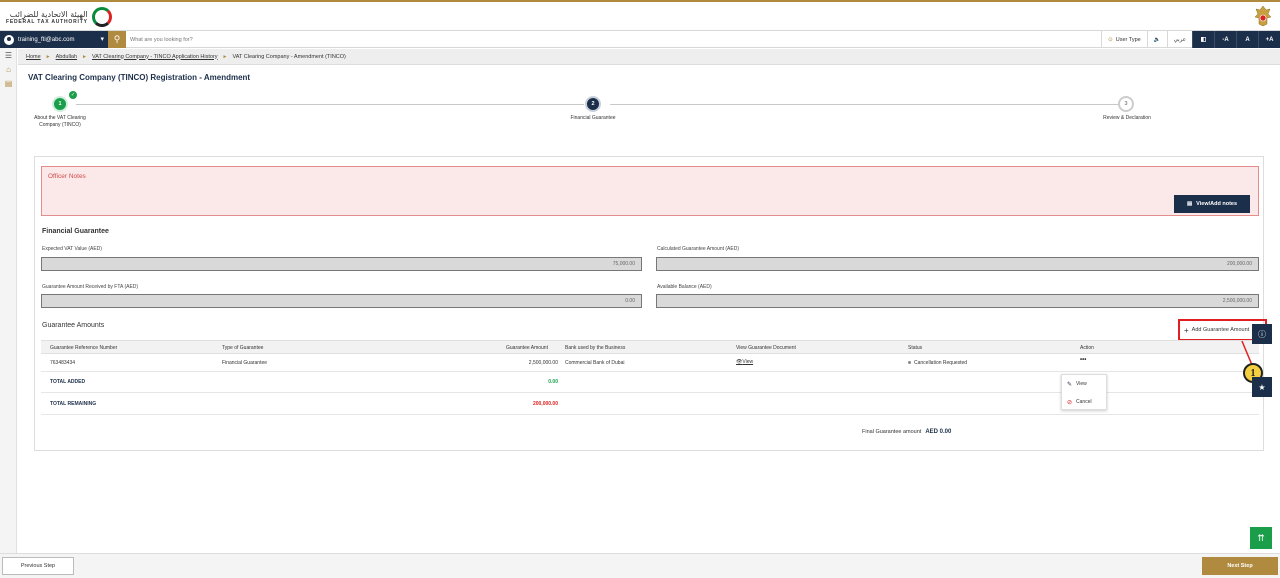  I want to click on total-remaining-value: 200,000.00, so click(545, 404).